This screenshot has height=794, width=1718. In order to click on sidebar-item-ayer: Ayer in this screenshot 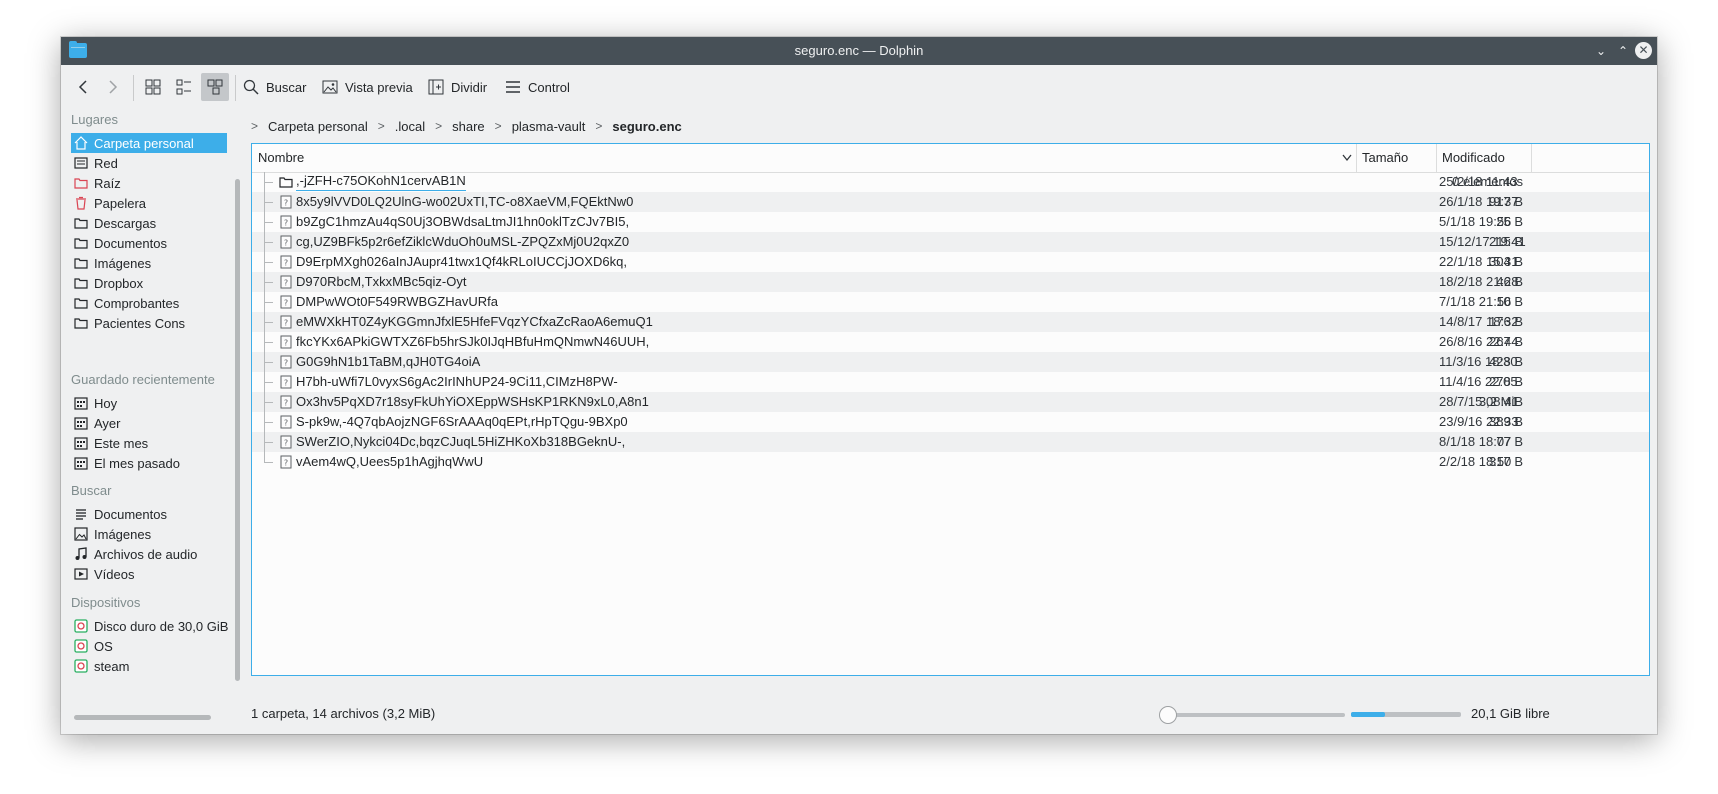, I will do `click(149, 423)`.